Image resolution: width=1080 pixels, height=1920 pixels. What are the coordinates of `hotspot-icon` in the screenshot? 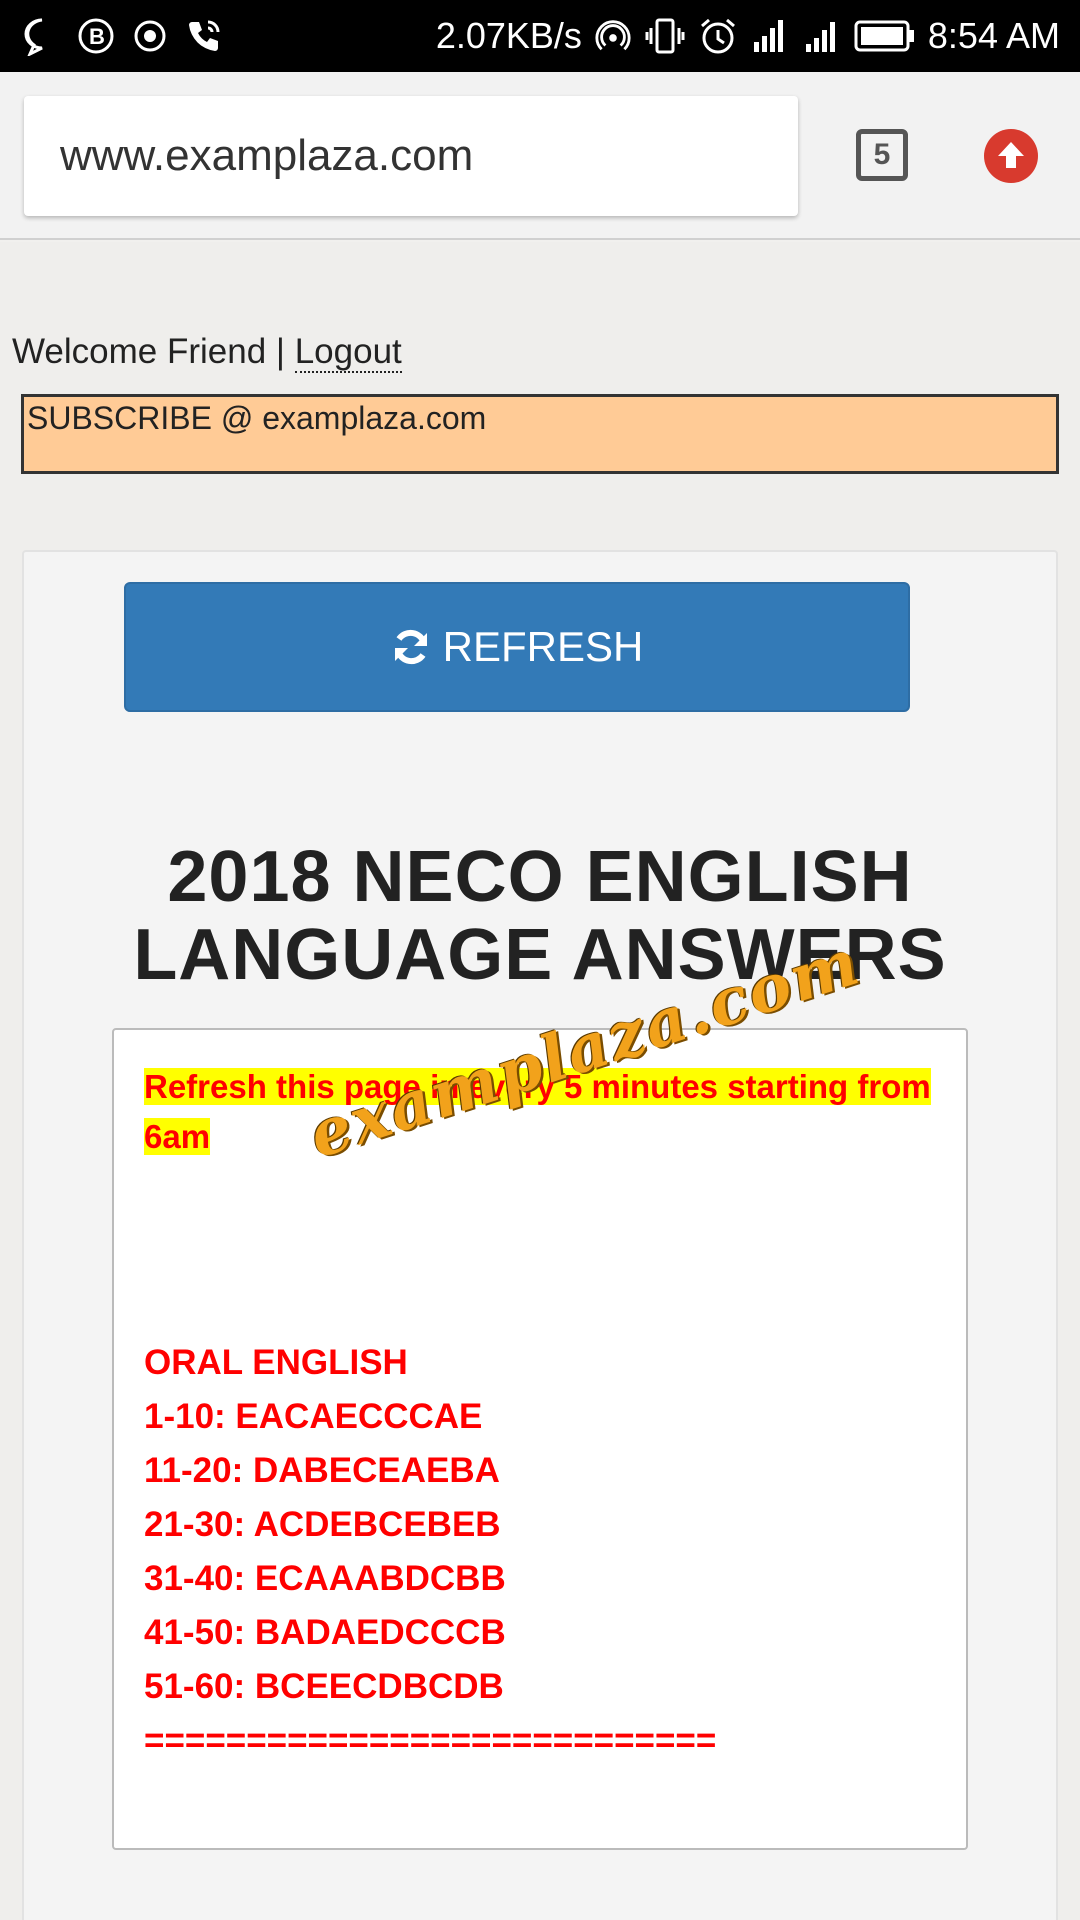 It's located at (613, 35).